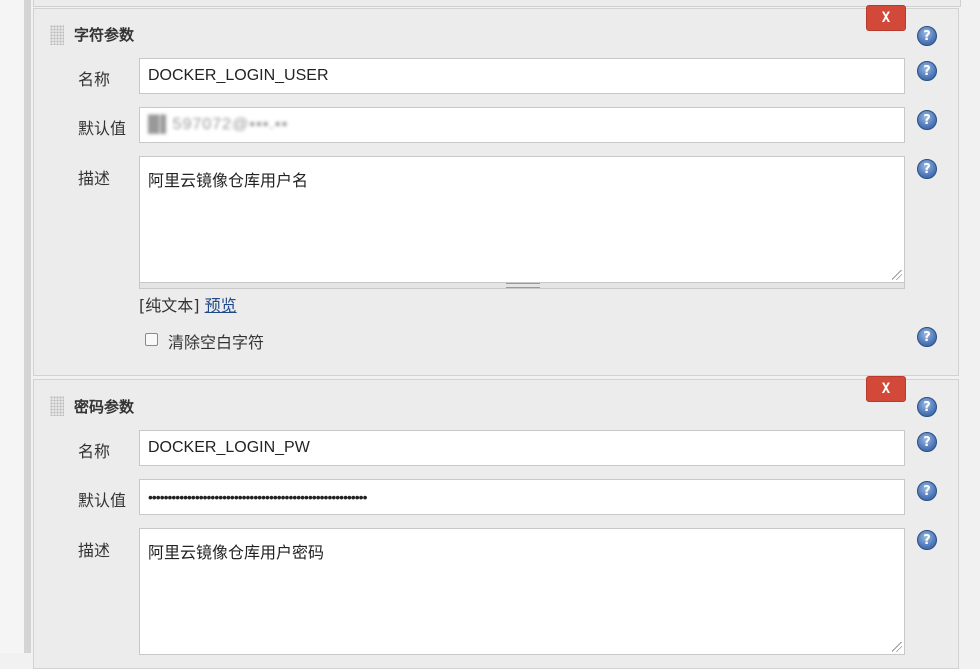  I want to click on section-title: 密码参数, so click(104, 407).